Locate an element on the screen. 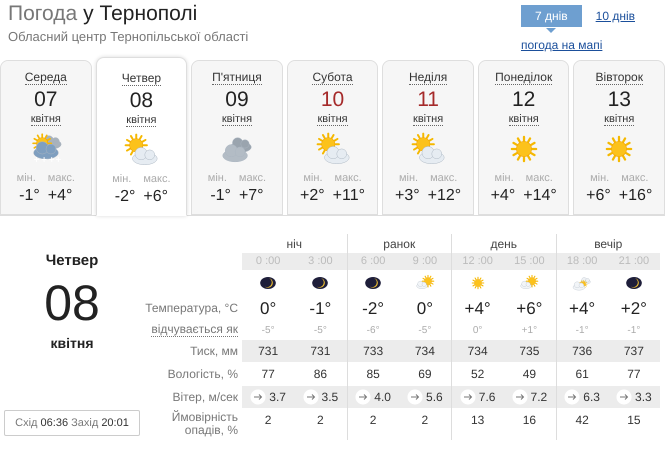 Image resolution: width=665 pixels, height=450 pixels. humidity: 85 is located at coordinates (373, 374).